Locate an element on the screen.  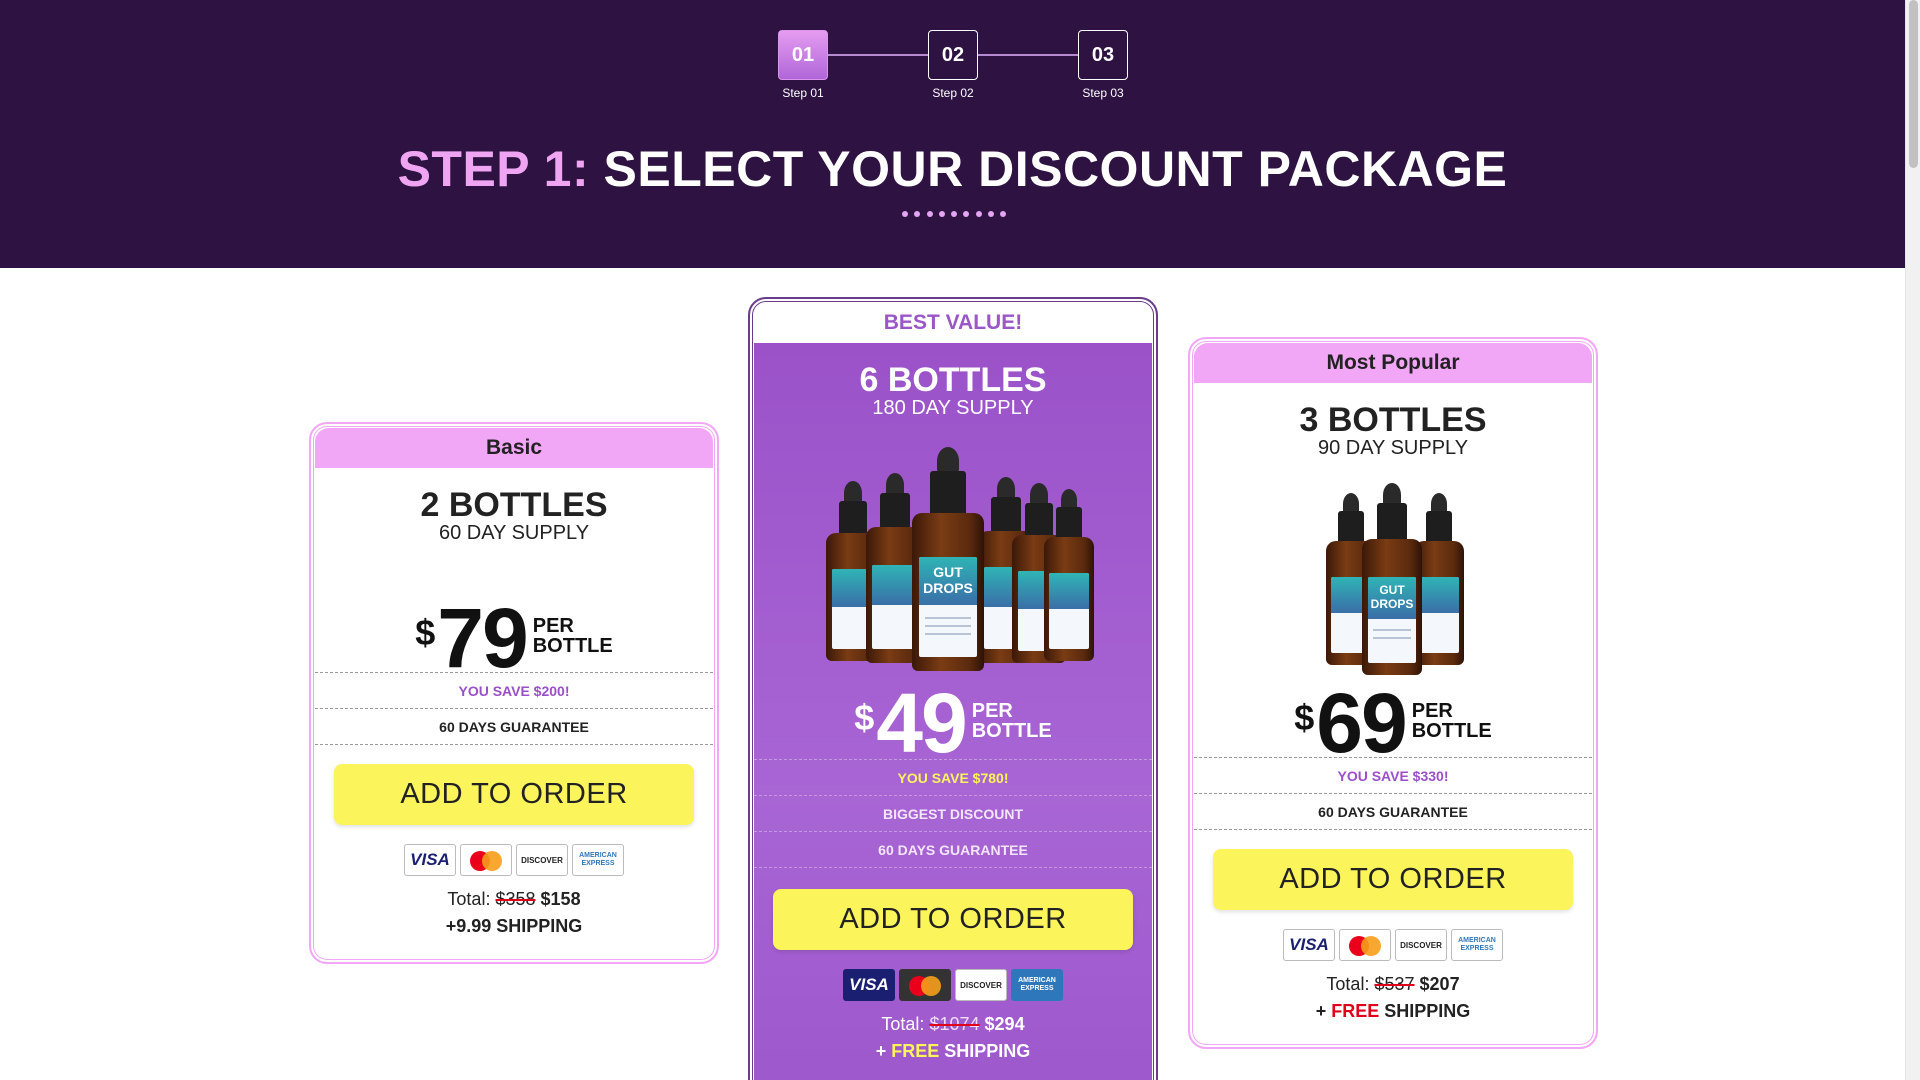
bottle-label-line1: GUT is located at coordinates (948, 572).